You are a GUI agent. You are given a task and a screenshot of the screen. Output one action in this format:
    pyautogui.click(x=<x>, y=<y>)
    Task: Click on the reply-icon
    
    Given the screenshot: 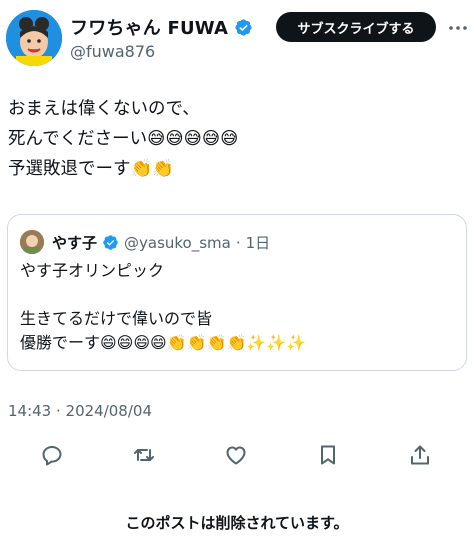 What is the action you would take?
    pyautogui.click(x=52, y=456)
    